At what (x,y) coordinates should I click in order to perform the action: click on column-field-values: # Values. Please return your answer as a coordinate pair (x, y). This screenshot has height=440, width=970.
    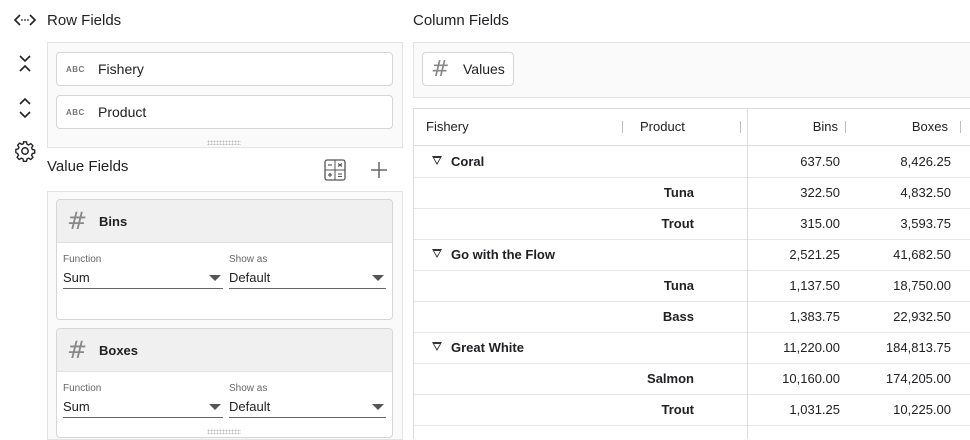
    Looking at the image, I should click on (468, 69).